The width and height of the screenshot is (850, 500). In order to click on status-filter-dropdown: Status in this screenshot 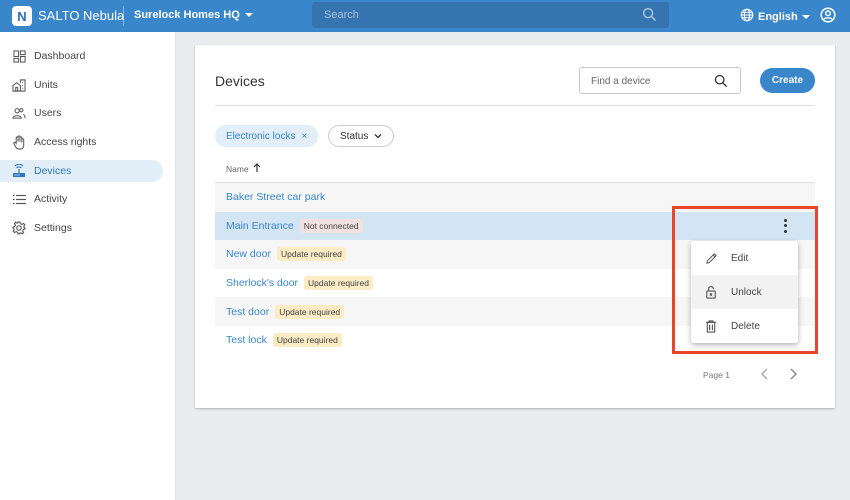, I will do `click(361, 136)`.